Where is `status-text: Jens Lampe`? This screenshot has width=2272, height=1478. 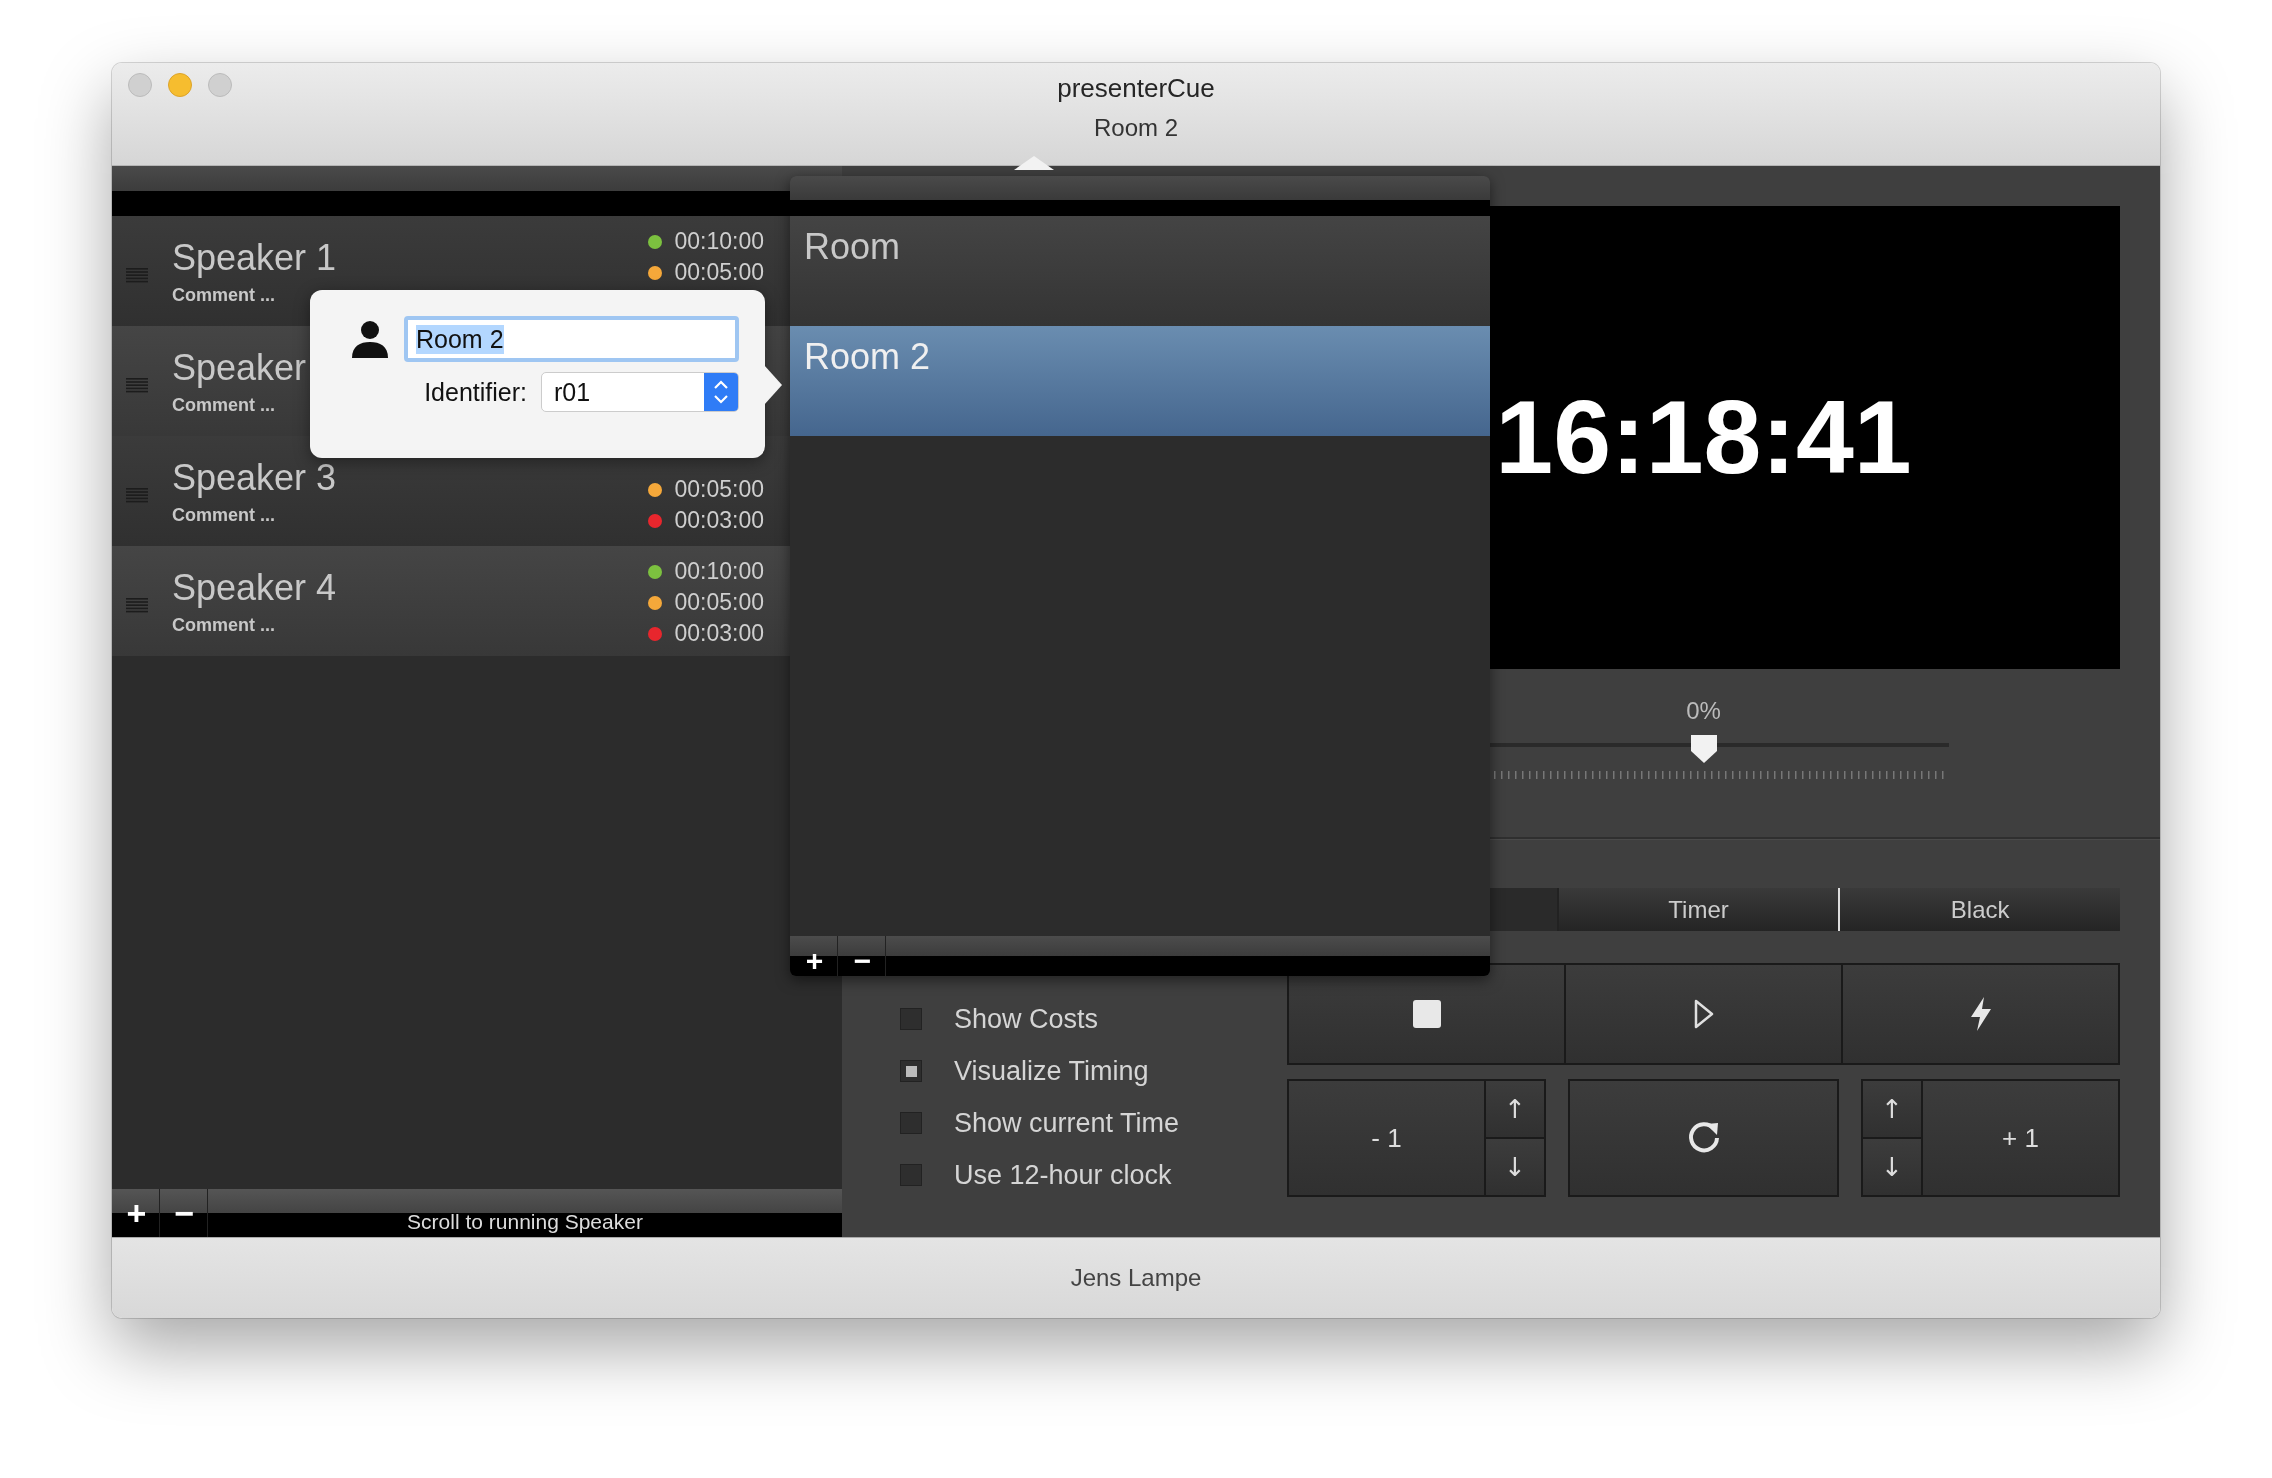
status-text: Jens Lampe is located at coordinates (1136, 1278).